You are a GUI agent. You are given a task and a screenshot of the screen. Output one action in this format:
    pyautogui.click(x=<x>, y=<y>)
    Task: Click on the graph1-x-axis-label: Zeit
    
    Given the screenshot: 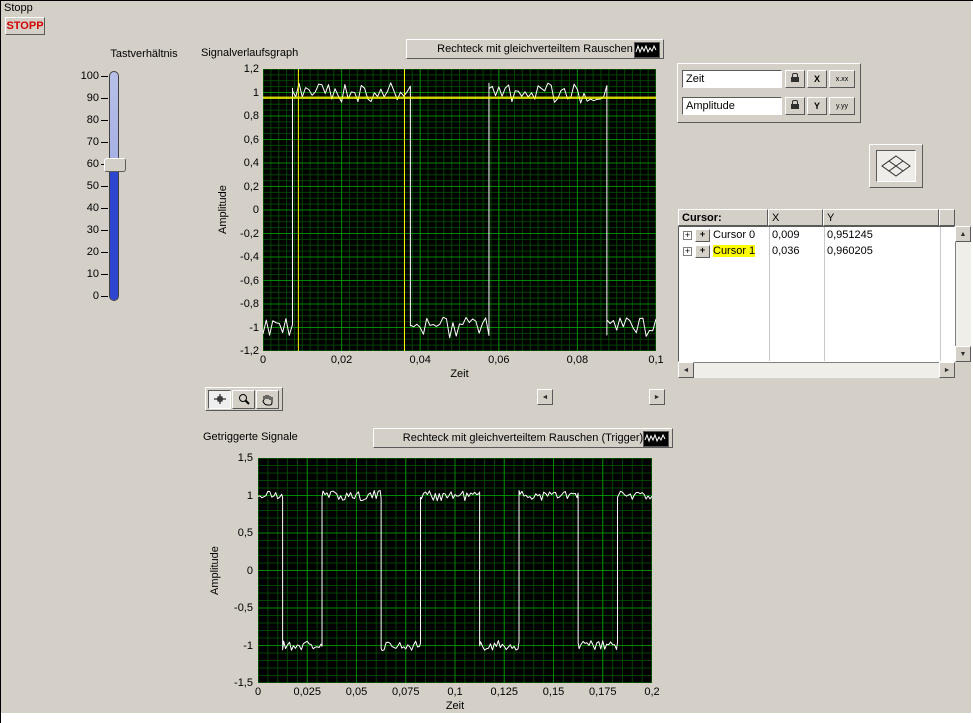 What is the action you would take?
    pyautogui.click(x=459, y=374)
    